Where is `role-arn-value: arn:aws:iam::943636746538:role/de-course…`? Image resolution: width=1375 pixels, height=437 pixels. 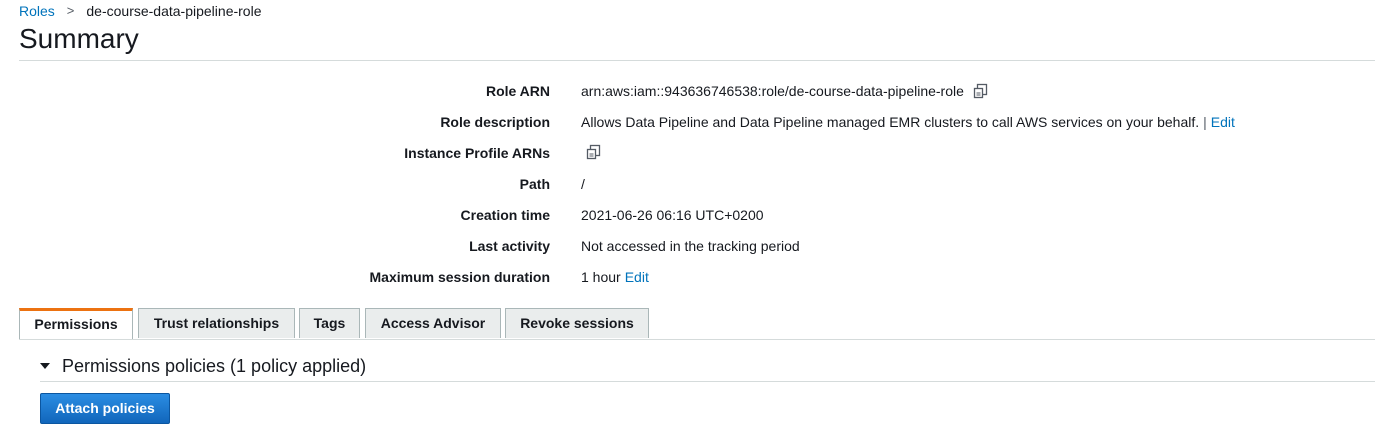
role-arn-value: arn:aws:iam::943636746538:role/de-course… is located at coordinates (772, 91).